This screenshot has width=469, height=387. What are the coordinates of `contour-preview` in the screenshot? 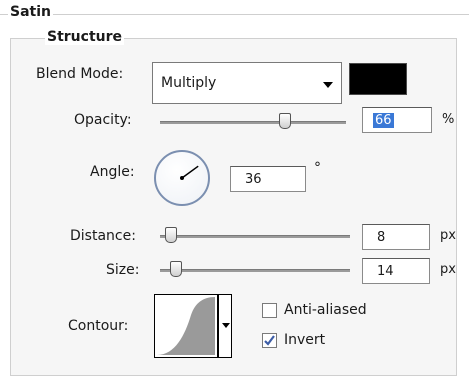 It's located at (186, 326).